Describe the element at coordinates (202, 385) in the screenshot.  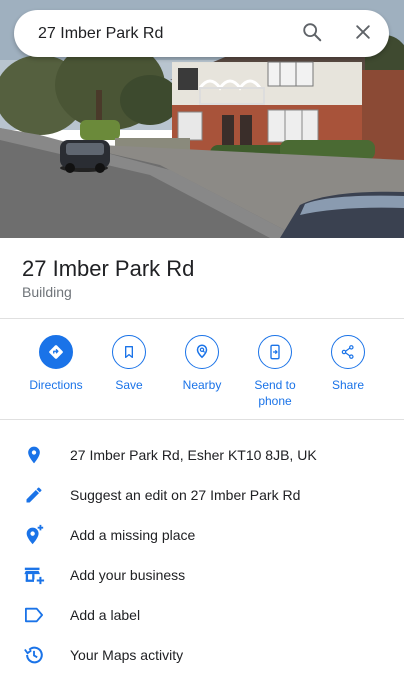
I see `nearby-label: Nearby` at that location.